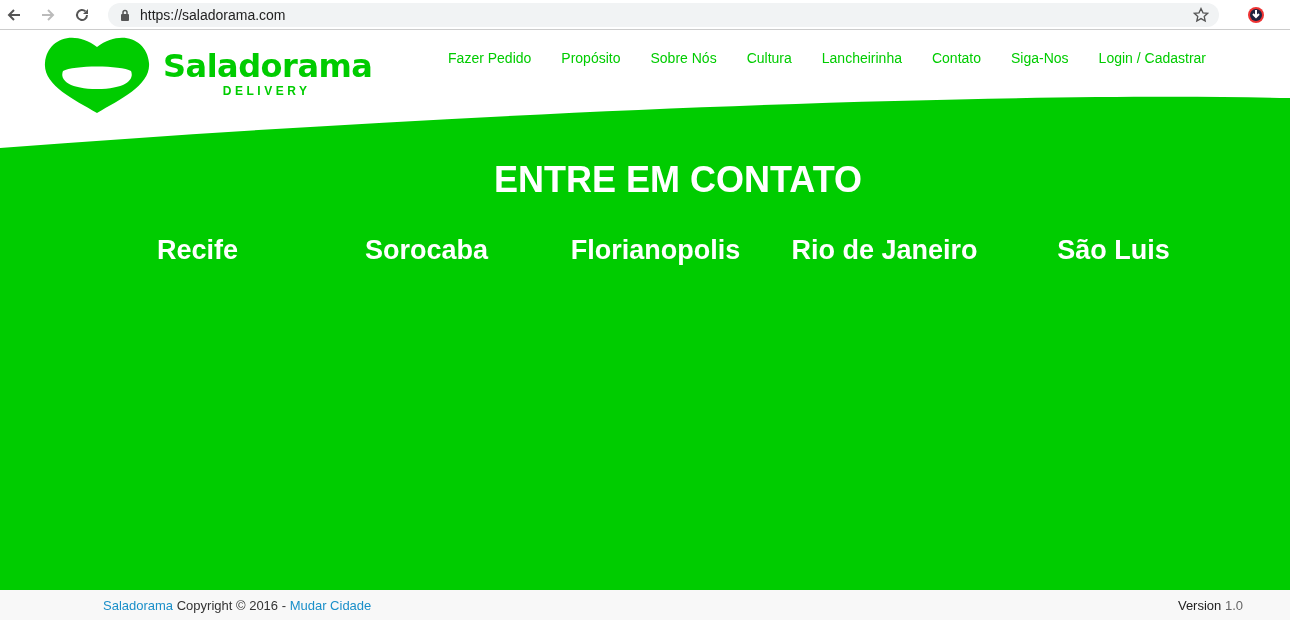 The image size is (1290, 620). I want to click on lock-icon, so click(125, 14).